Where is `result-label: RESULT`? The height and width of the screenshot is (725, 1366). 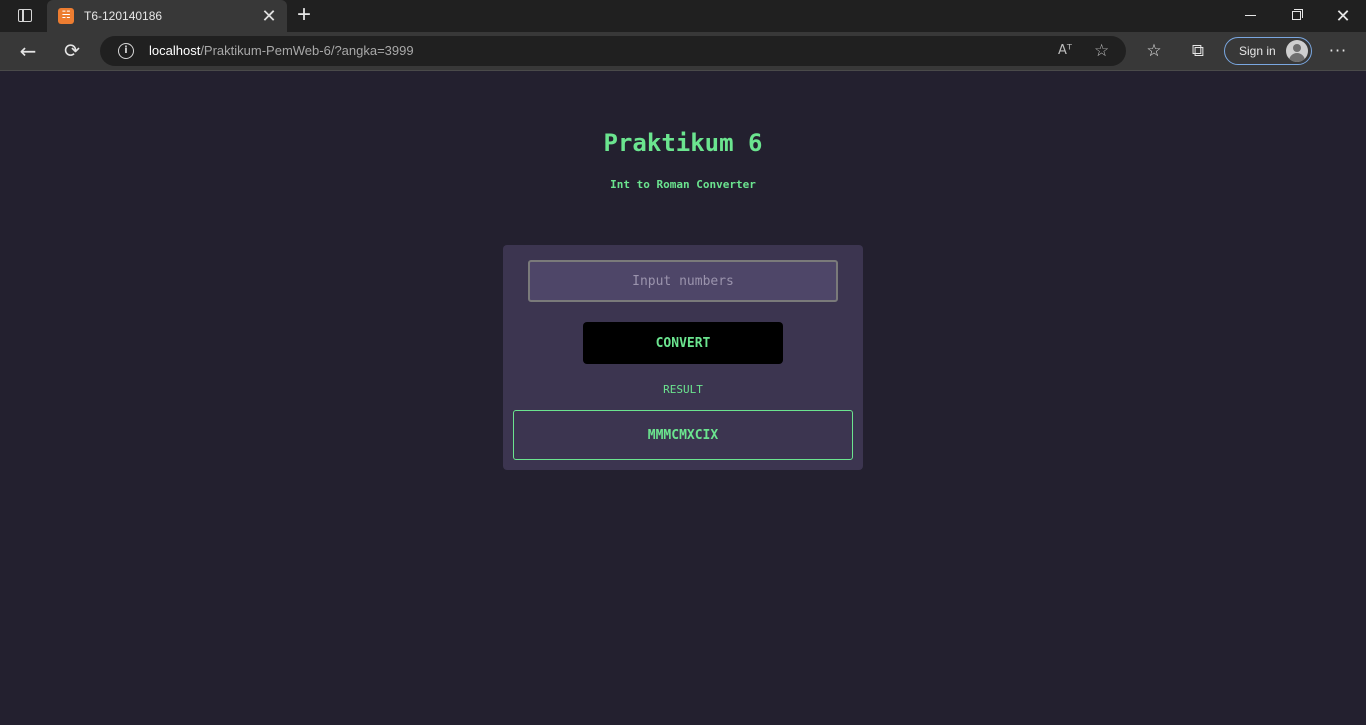 result-label: RESULT is located at coordinates (683, 389).